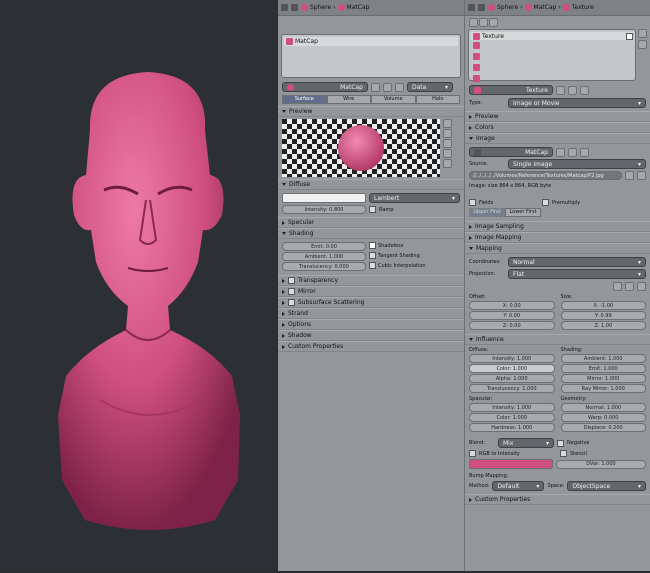  What do you see at coordinates (304, 99) in the screenshot?
I see `tab-surface: Surface` at bounding box center [304, 99].